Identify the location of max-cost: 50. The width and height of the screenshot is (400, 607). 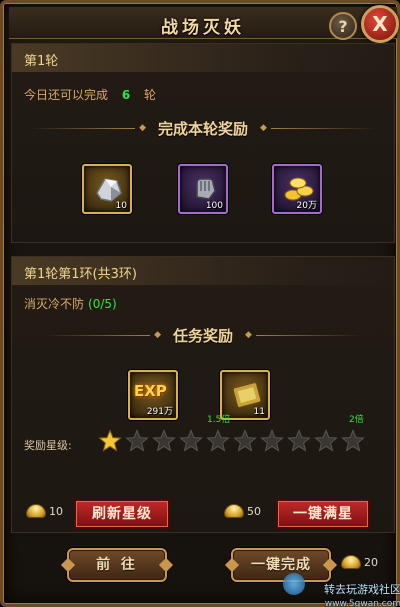
(242, 511).